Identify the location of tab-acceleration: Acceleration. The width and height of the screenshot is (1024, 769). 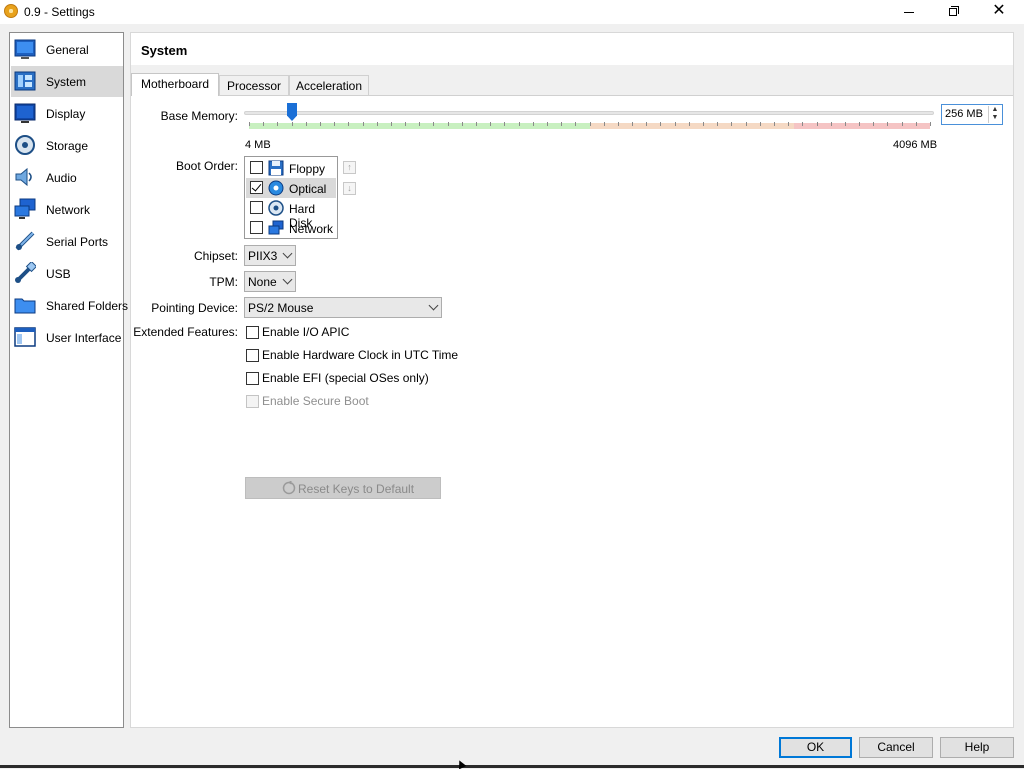
(329, 85).